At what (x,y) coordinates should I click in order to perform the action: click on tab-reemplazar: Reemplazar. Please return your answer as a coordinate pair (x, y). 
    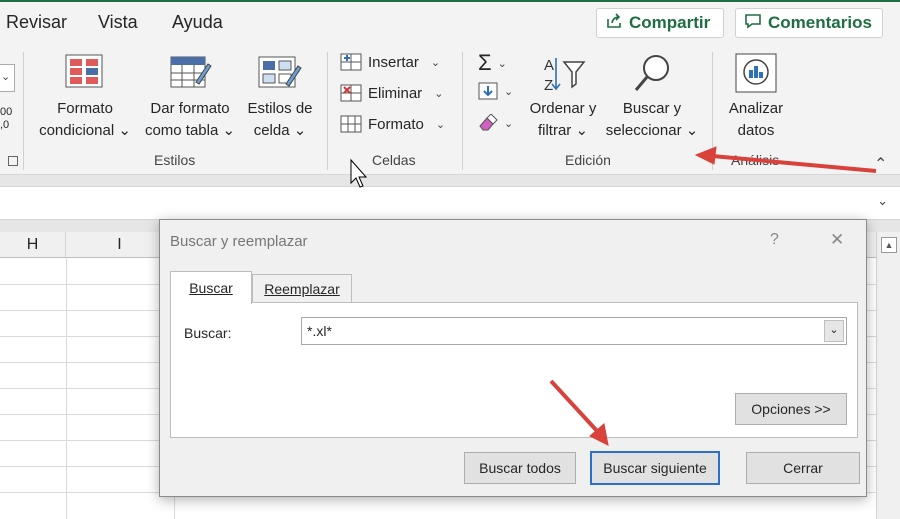
    Looking at the image, I should click on (302, 288).